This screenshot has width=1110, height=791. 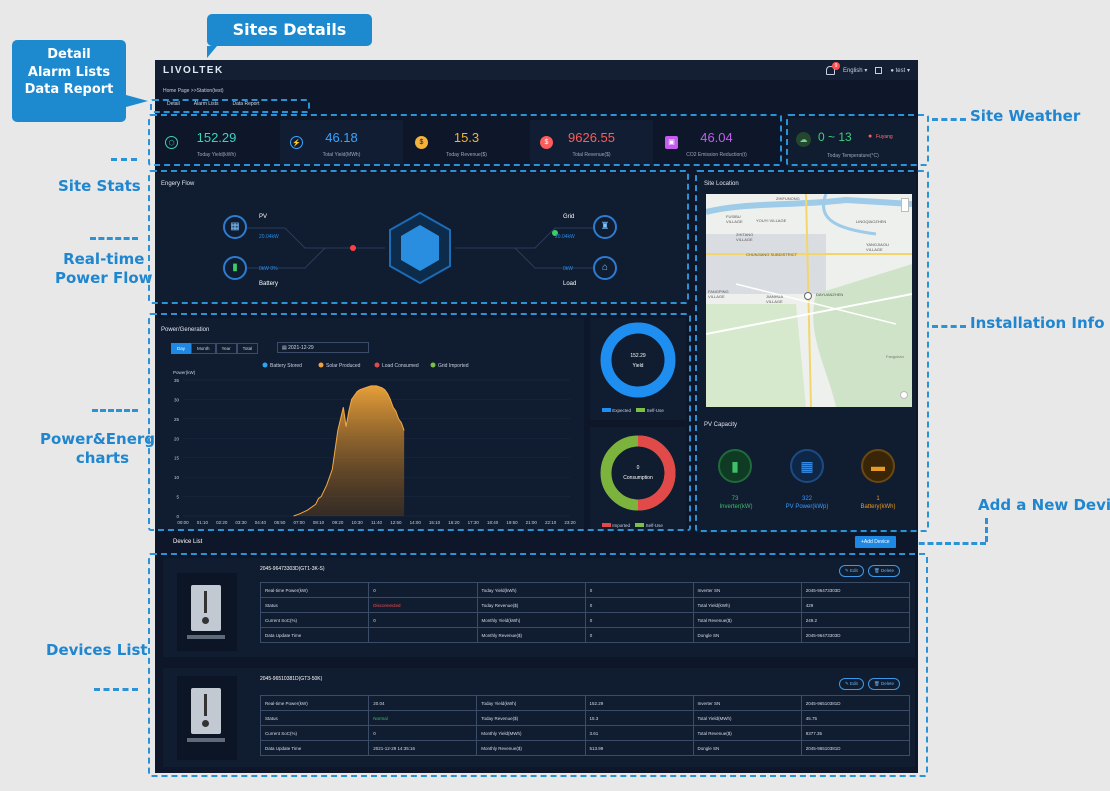 What do you see at coordinates (812, 351) in the screenshot?
I see `installation-info-box` at bounding box center [812, 351].